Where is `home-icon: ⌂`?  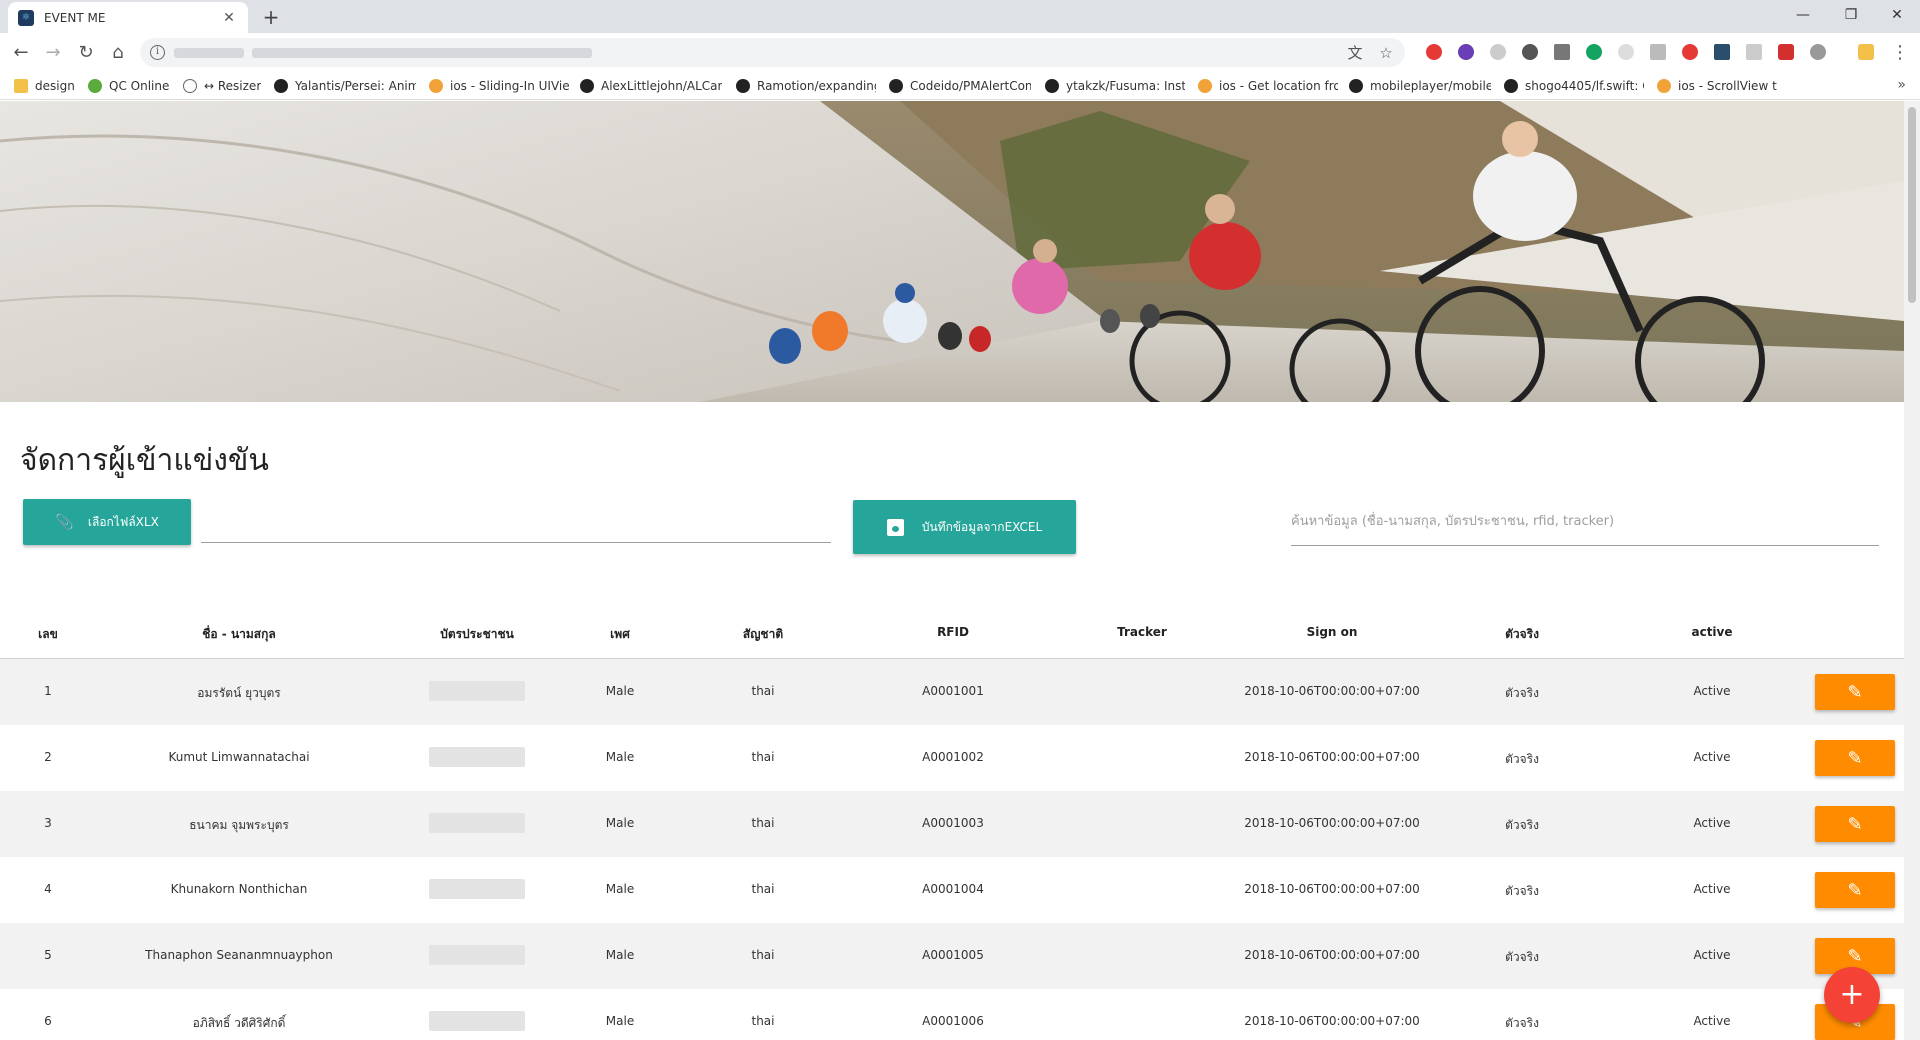
home-icon: ⌂ is located at coordinates (118, 53).